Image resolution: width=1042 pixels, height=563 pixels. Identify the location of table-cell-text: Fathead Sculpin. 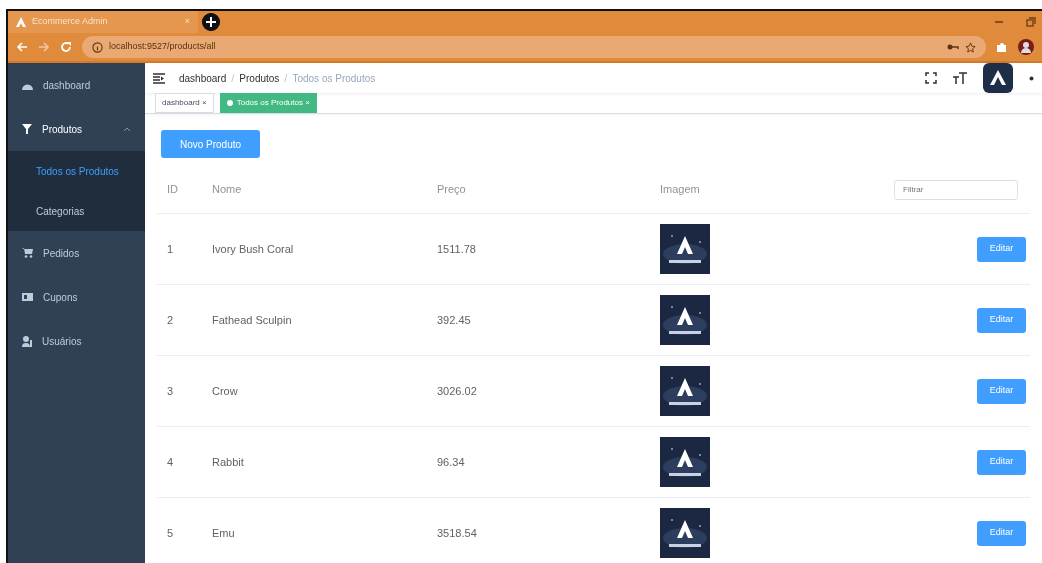
(252, 320).